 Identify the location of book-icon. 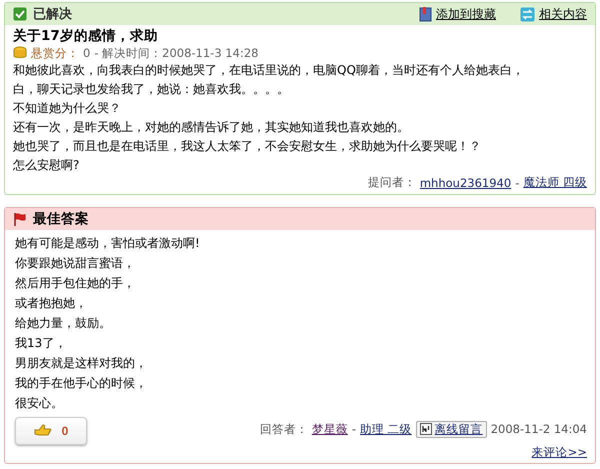
(425, 14).